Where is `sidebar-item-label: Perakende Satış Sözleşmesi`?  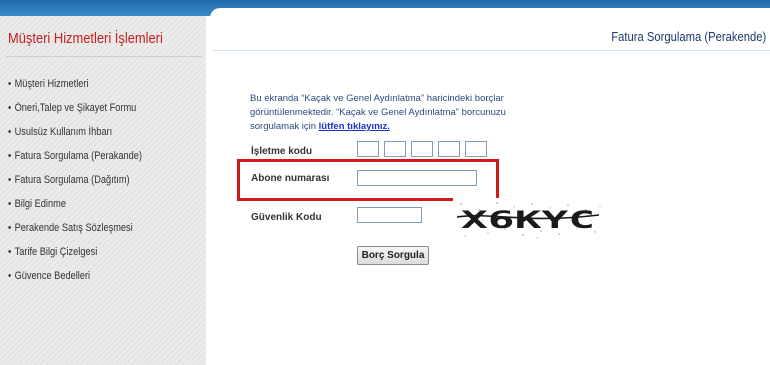 sidebar-item-label: Perakende Satış Sözleşmesi is located at coordinates (73, 228).